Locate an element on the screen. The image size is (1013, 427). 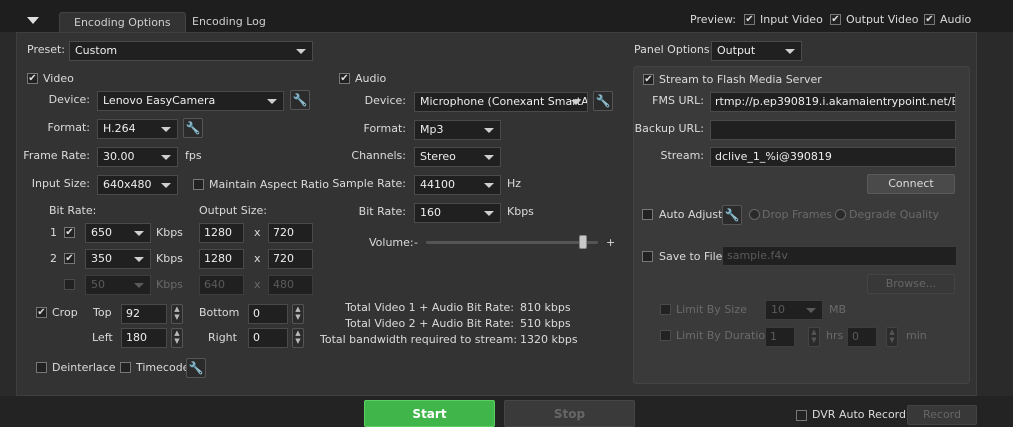
stream-3-height-input: 480 is located at coordinates (290, 285).